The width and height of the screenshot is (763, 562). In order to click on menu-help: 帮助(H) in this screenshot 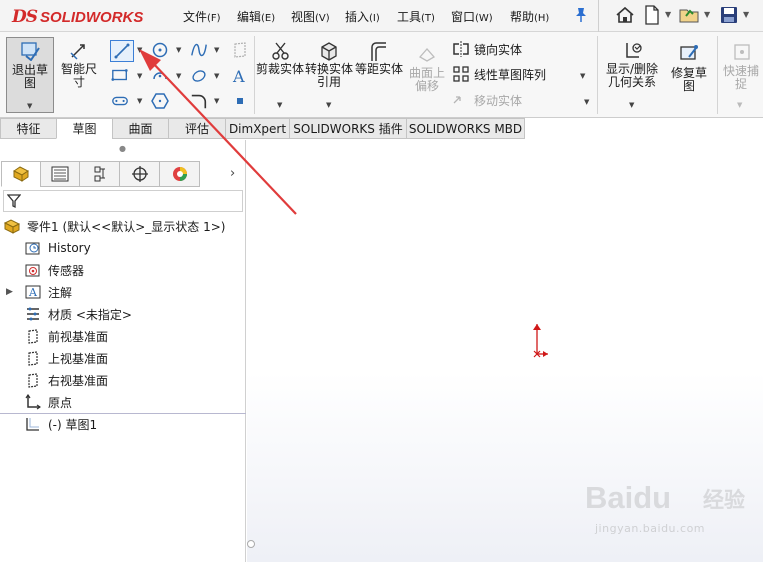, I will do `click(529, 16)`.